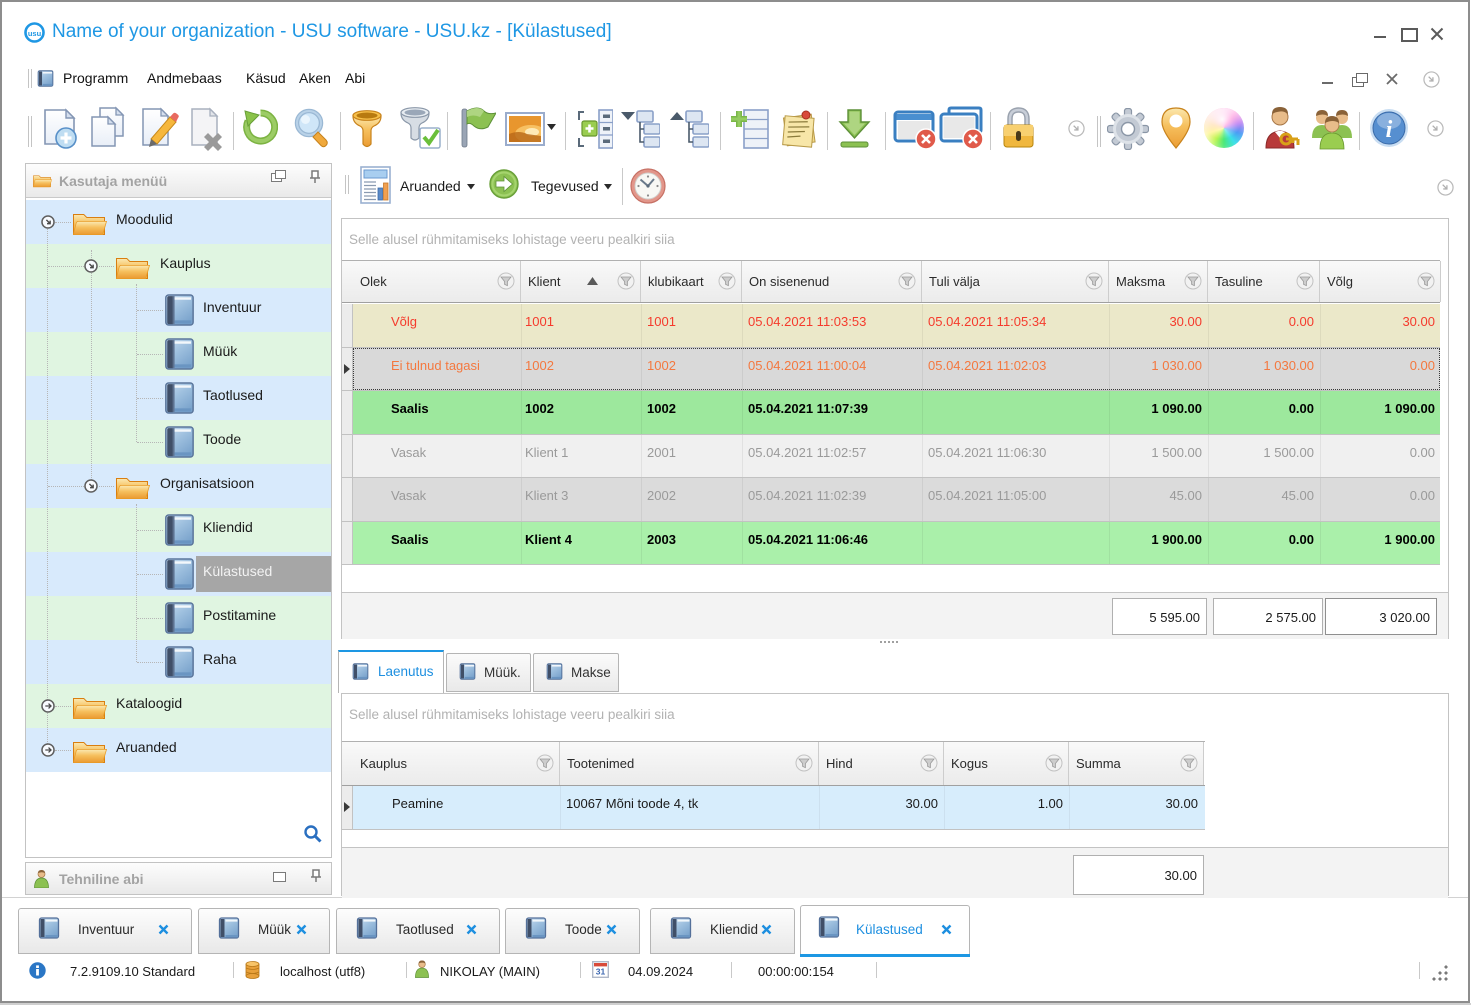  What do you see at coordinates (35, 33) in the screenshot?
I see `svg-text: usu` at bounding box center [35, 33].